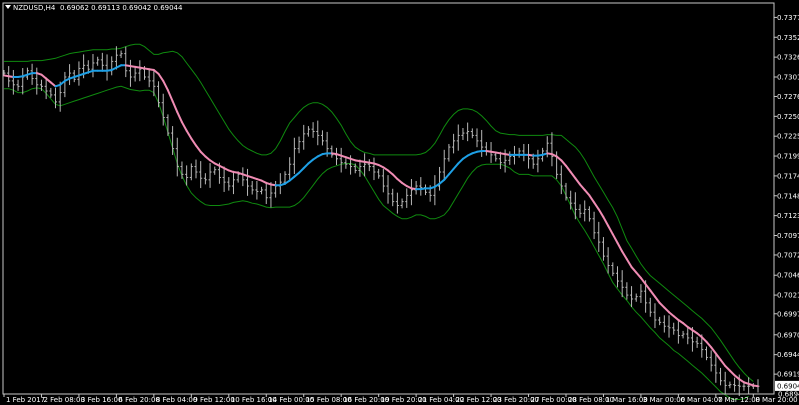 The image size is (799, 405). What do you see at coordinates (213, 400) in the screenshot?
I see `time-tick-label: 9 Feb 12:00` at bounding box center [213, 400].